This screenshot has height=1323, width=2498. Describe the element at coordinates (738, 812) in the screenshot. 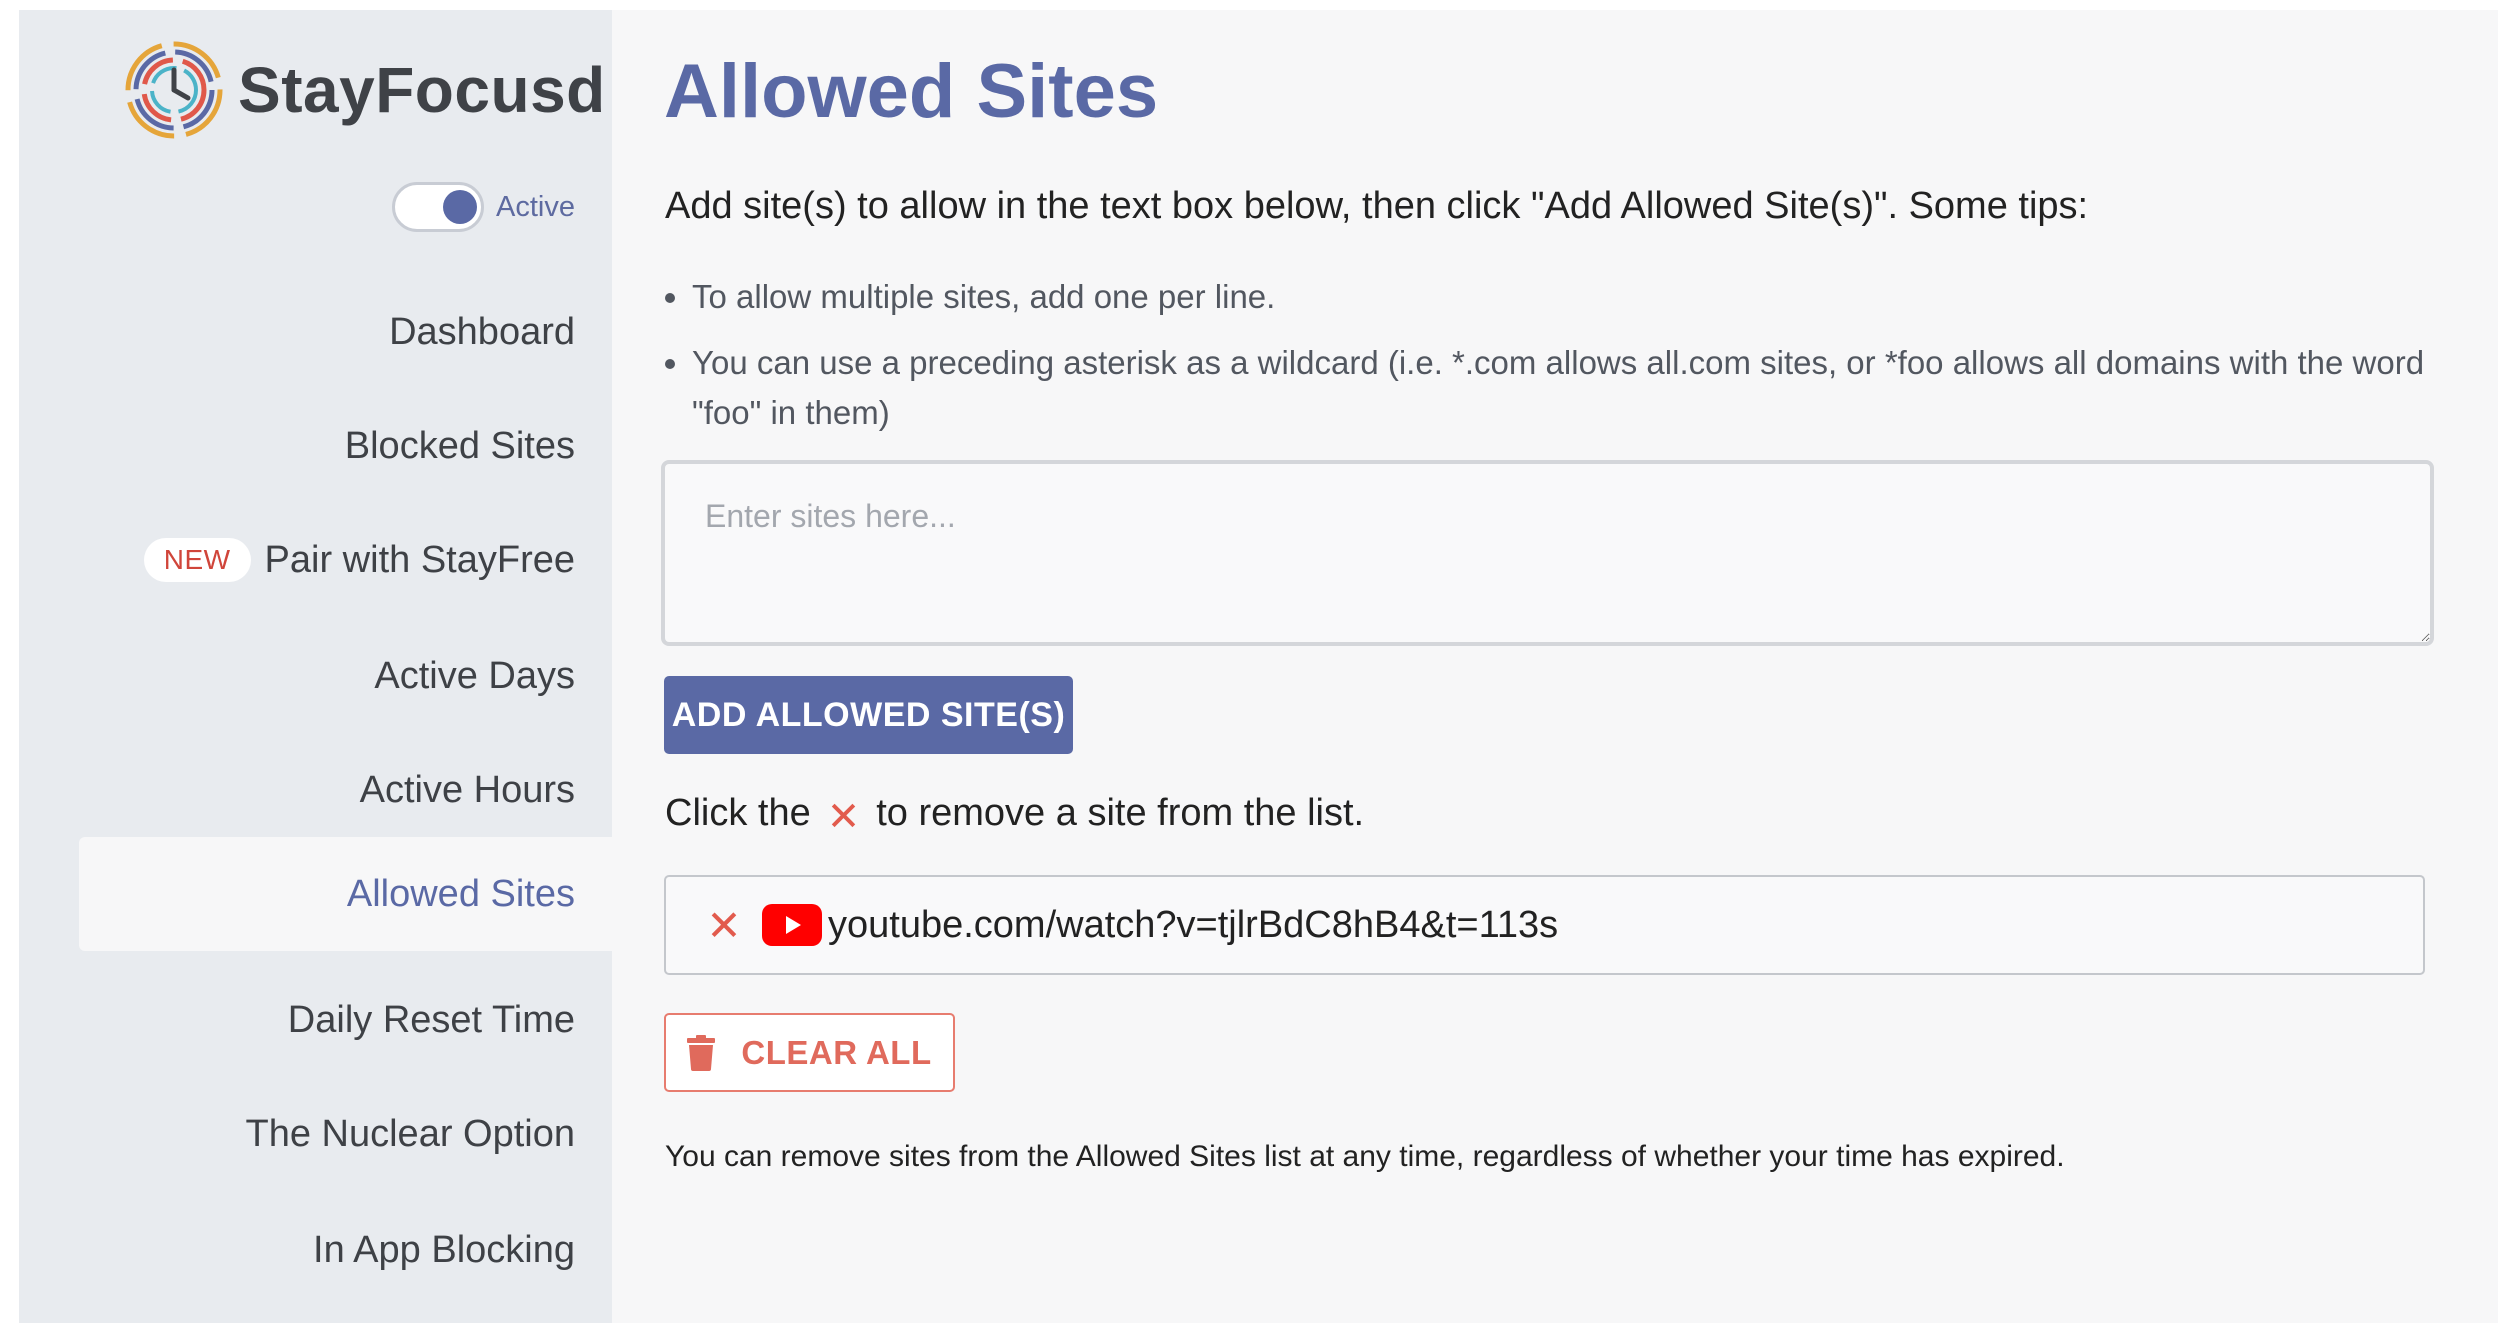

I see `remove-hint-before: Click the` at that location.